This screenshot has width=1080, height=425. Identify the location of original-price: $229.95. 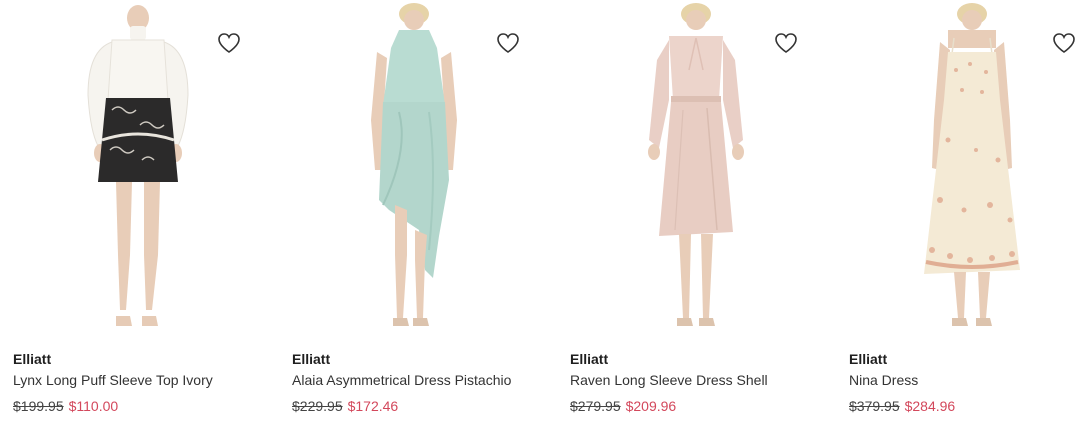
(317, 406).